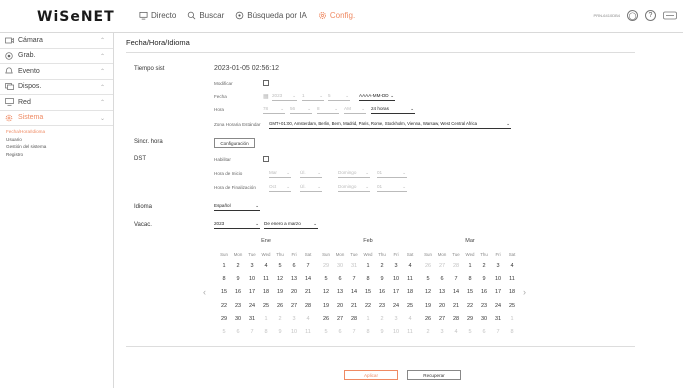 This screenshot has width=683, height=388. What do you see at coordinates (311, 188) in the screenshot?
I see `dst-end-week-select: Úl. ⌄` at bounding box center [311, 188].